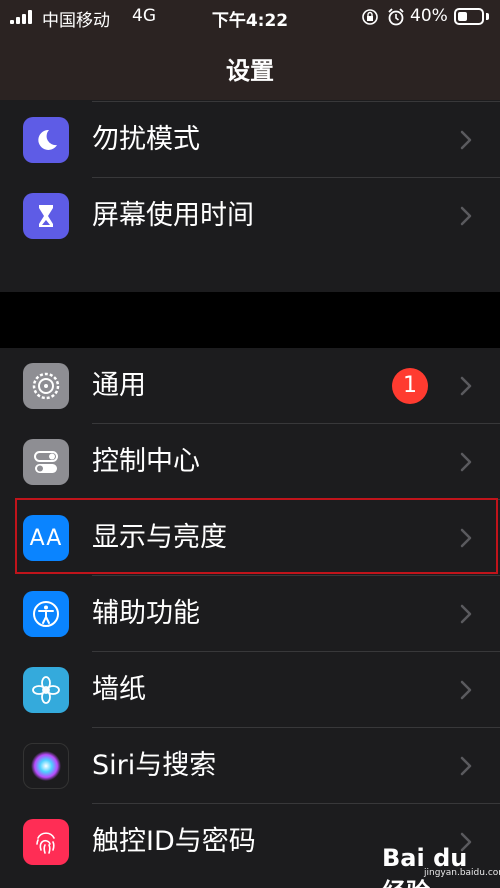 The height and width of the screenshot is (888, 500). Describe the element at coordinates (46, 766) in the screenshot. I see `siri-icon` at that location.